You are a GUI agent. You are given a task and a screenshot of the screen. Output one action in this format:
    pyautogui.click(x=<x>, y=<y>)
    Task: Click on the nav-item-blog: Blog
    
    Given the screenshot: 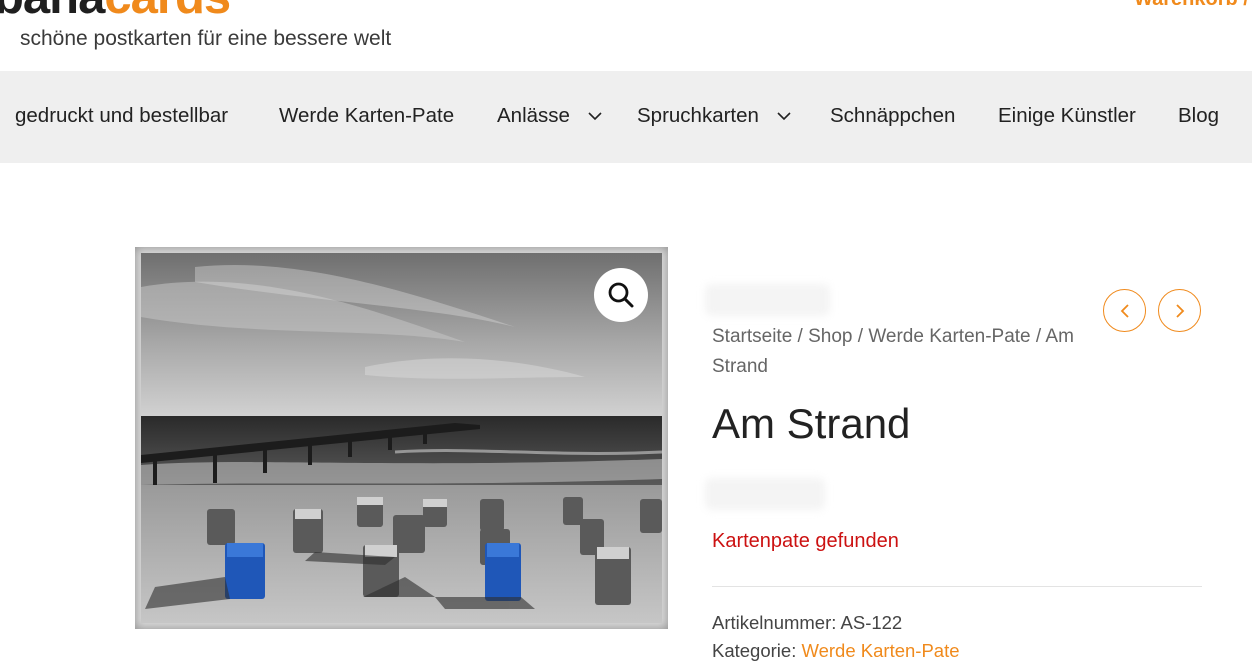 What is the action you would take?
    pyautogui.click(x=1199, y=115)
    